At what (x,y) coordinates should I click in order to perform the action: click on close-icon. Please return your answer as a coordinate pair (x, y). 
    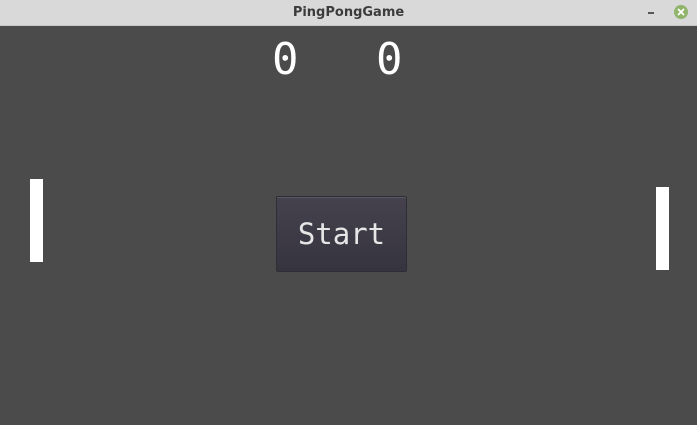
    Looking at the image, I should click on (681, 12).